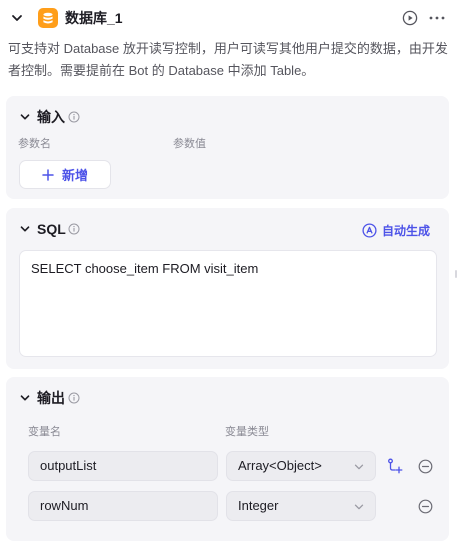 The image size is (458, 554). I want to click on add-input-label: 新增, so click(74, 175).